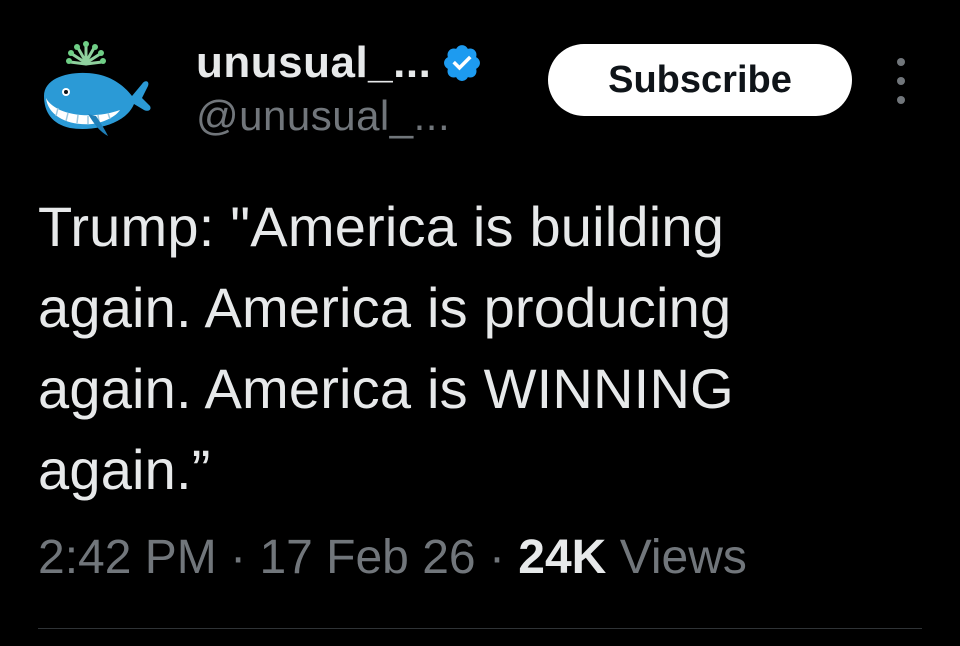 The image size is (960, 646). What do you see at coordinates (480, 628) in the screenshot?
I see `divider` at bounding box center [480, 628].